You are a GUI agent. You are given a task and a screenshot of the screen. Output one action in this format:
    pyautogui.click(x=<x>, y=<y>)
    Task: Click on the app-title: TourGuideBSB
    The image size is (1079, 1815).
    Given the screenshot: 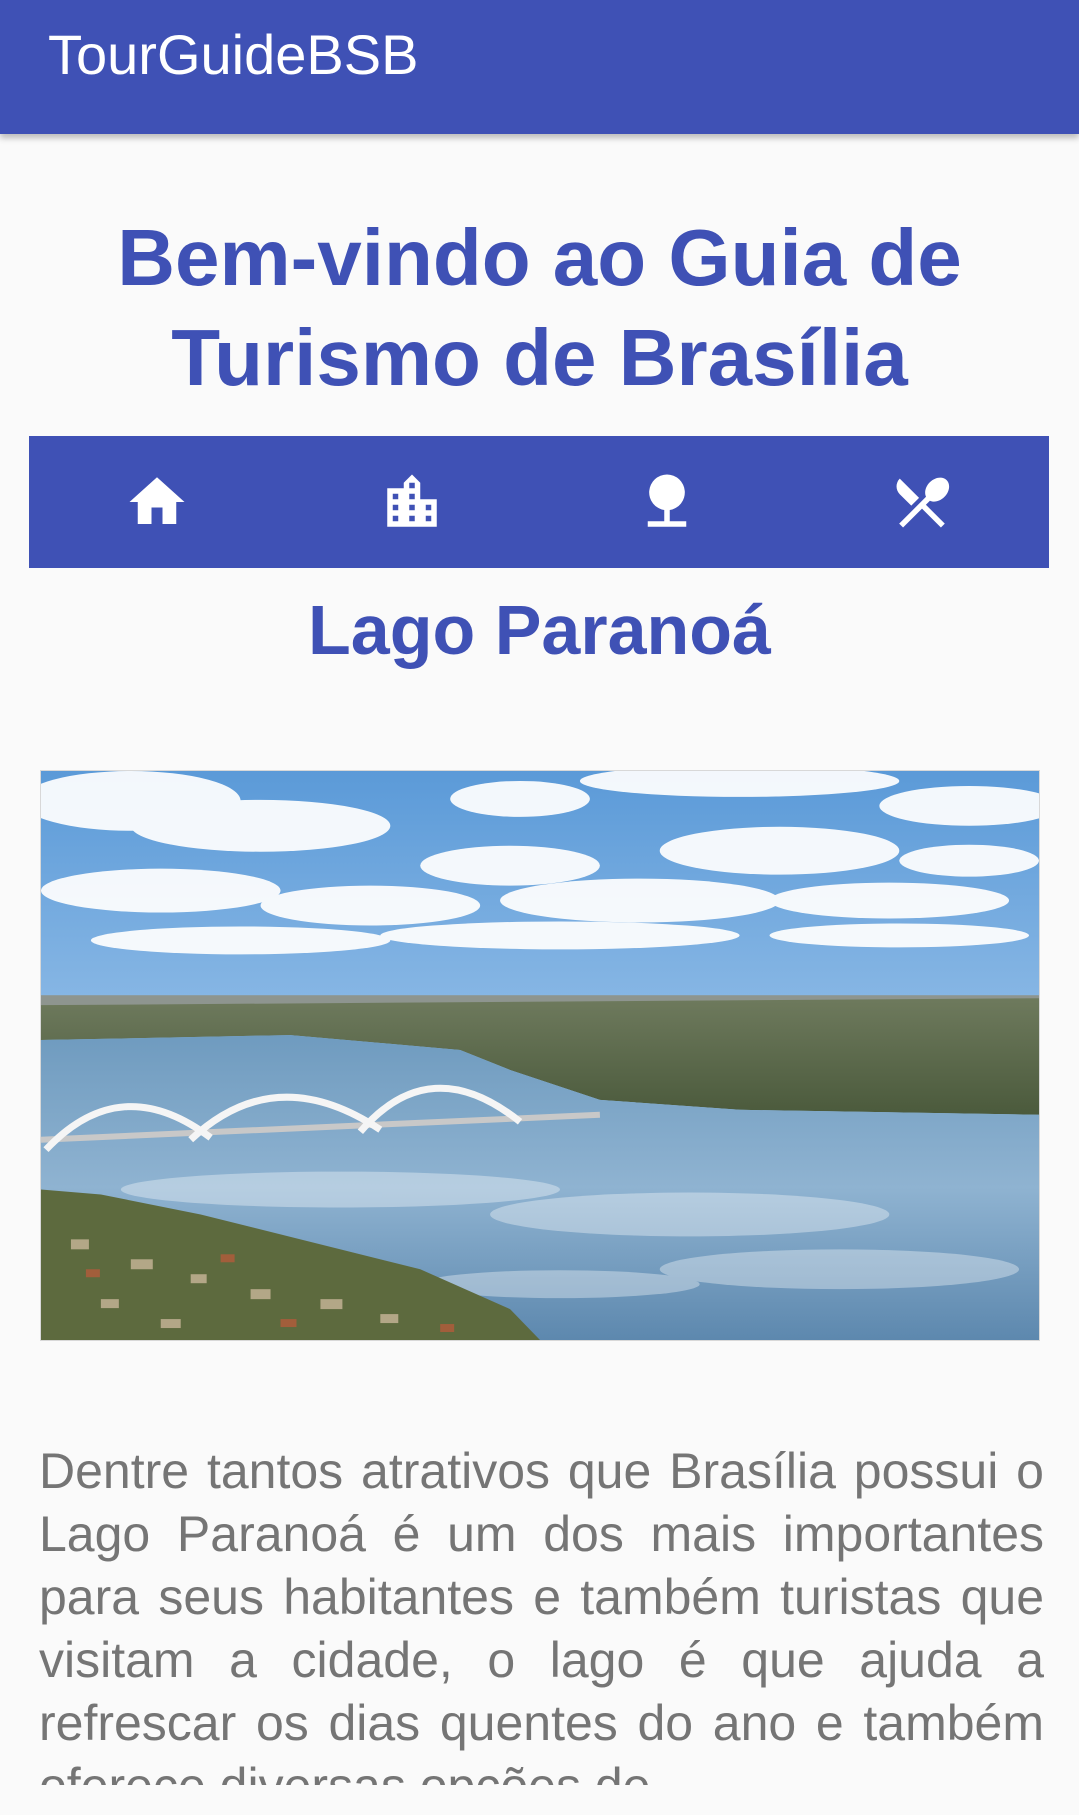 What is the action you would take?
    pyautogui.click(x=233, y=54)
    